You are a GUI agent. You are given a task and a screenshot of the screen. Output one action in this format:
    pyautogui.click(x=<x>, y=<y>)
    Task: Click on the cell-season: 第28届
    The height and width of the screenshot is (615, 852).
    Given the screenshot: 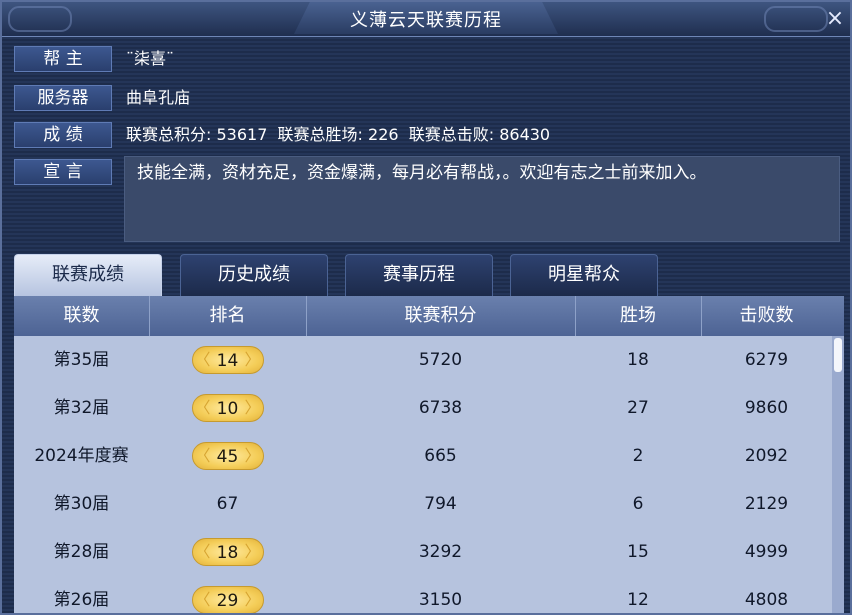 What is the action you would take?
    pyautogui.click(x=81, y=552)
    